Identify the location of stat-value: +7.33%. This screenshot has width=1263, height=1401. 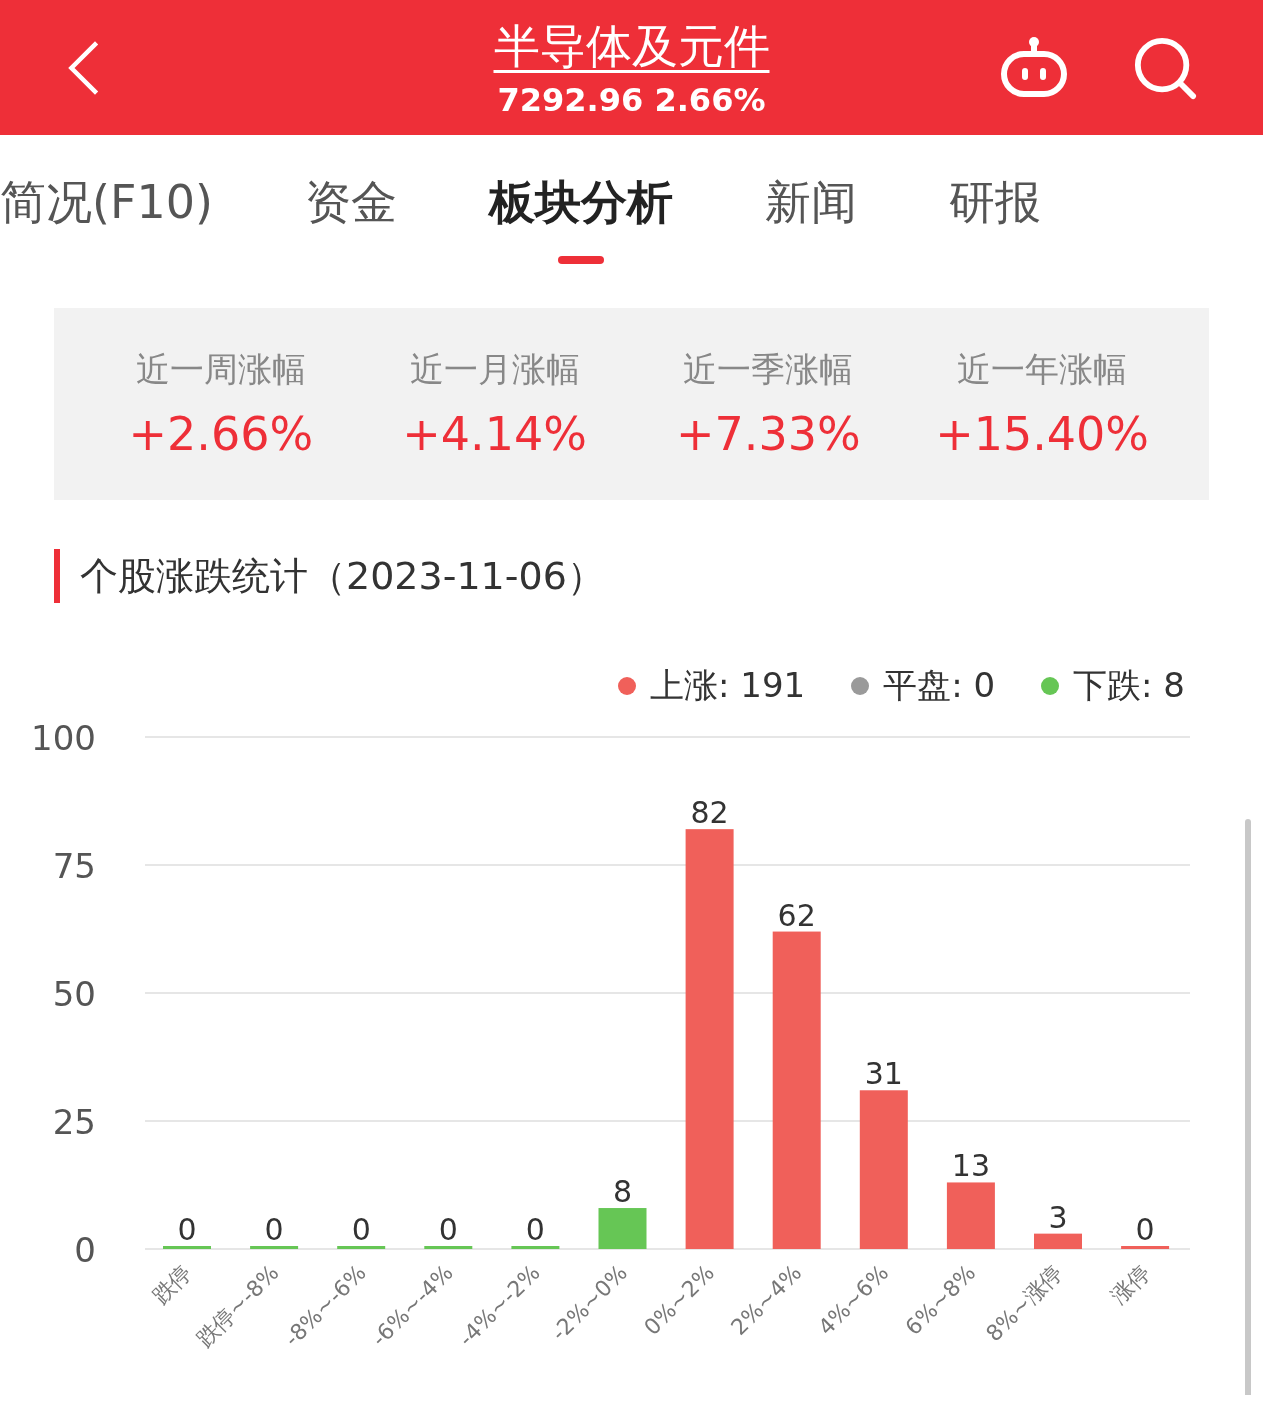
(768, 434).